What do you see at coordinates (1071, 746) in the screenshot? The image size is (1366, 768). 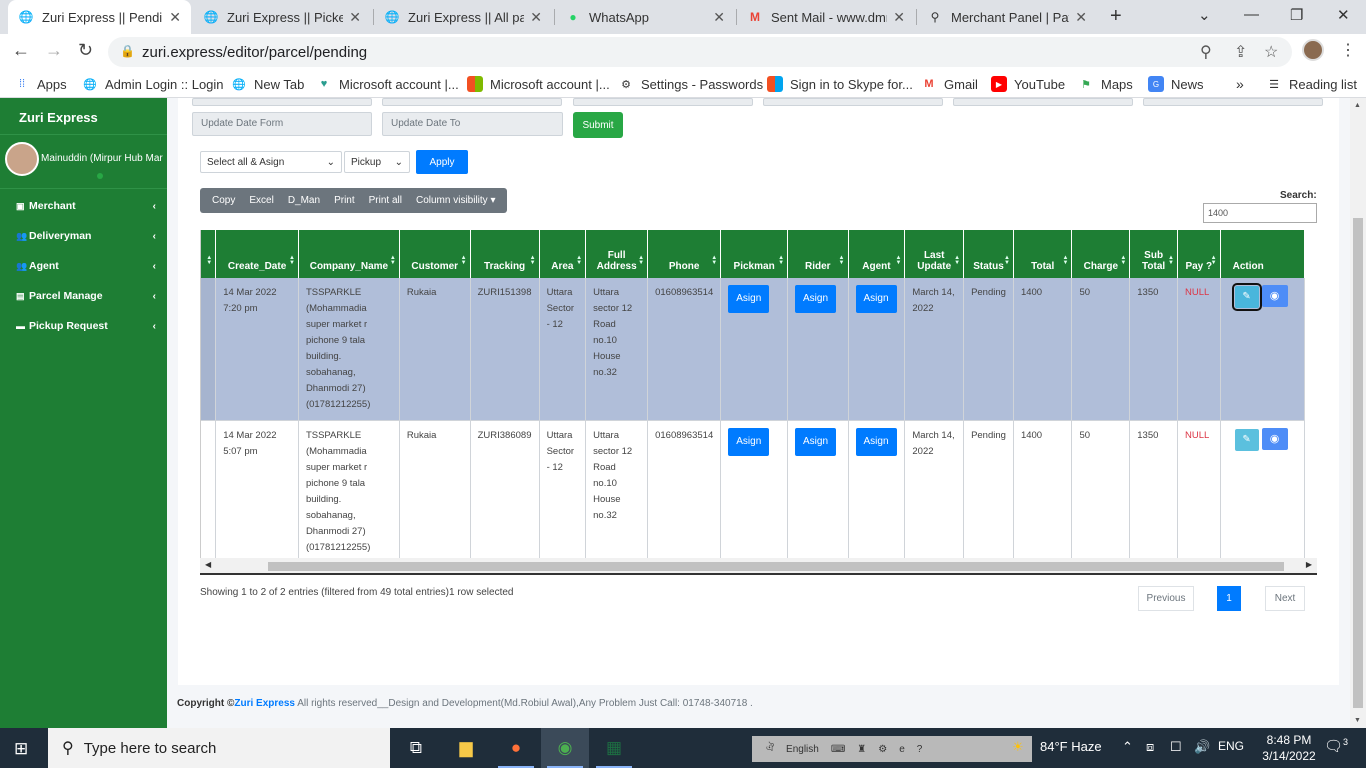 I see `weather-text: 84°F Haze` at bounding box center [1071, 746].